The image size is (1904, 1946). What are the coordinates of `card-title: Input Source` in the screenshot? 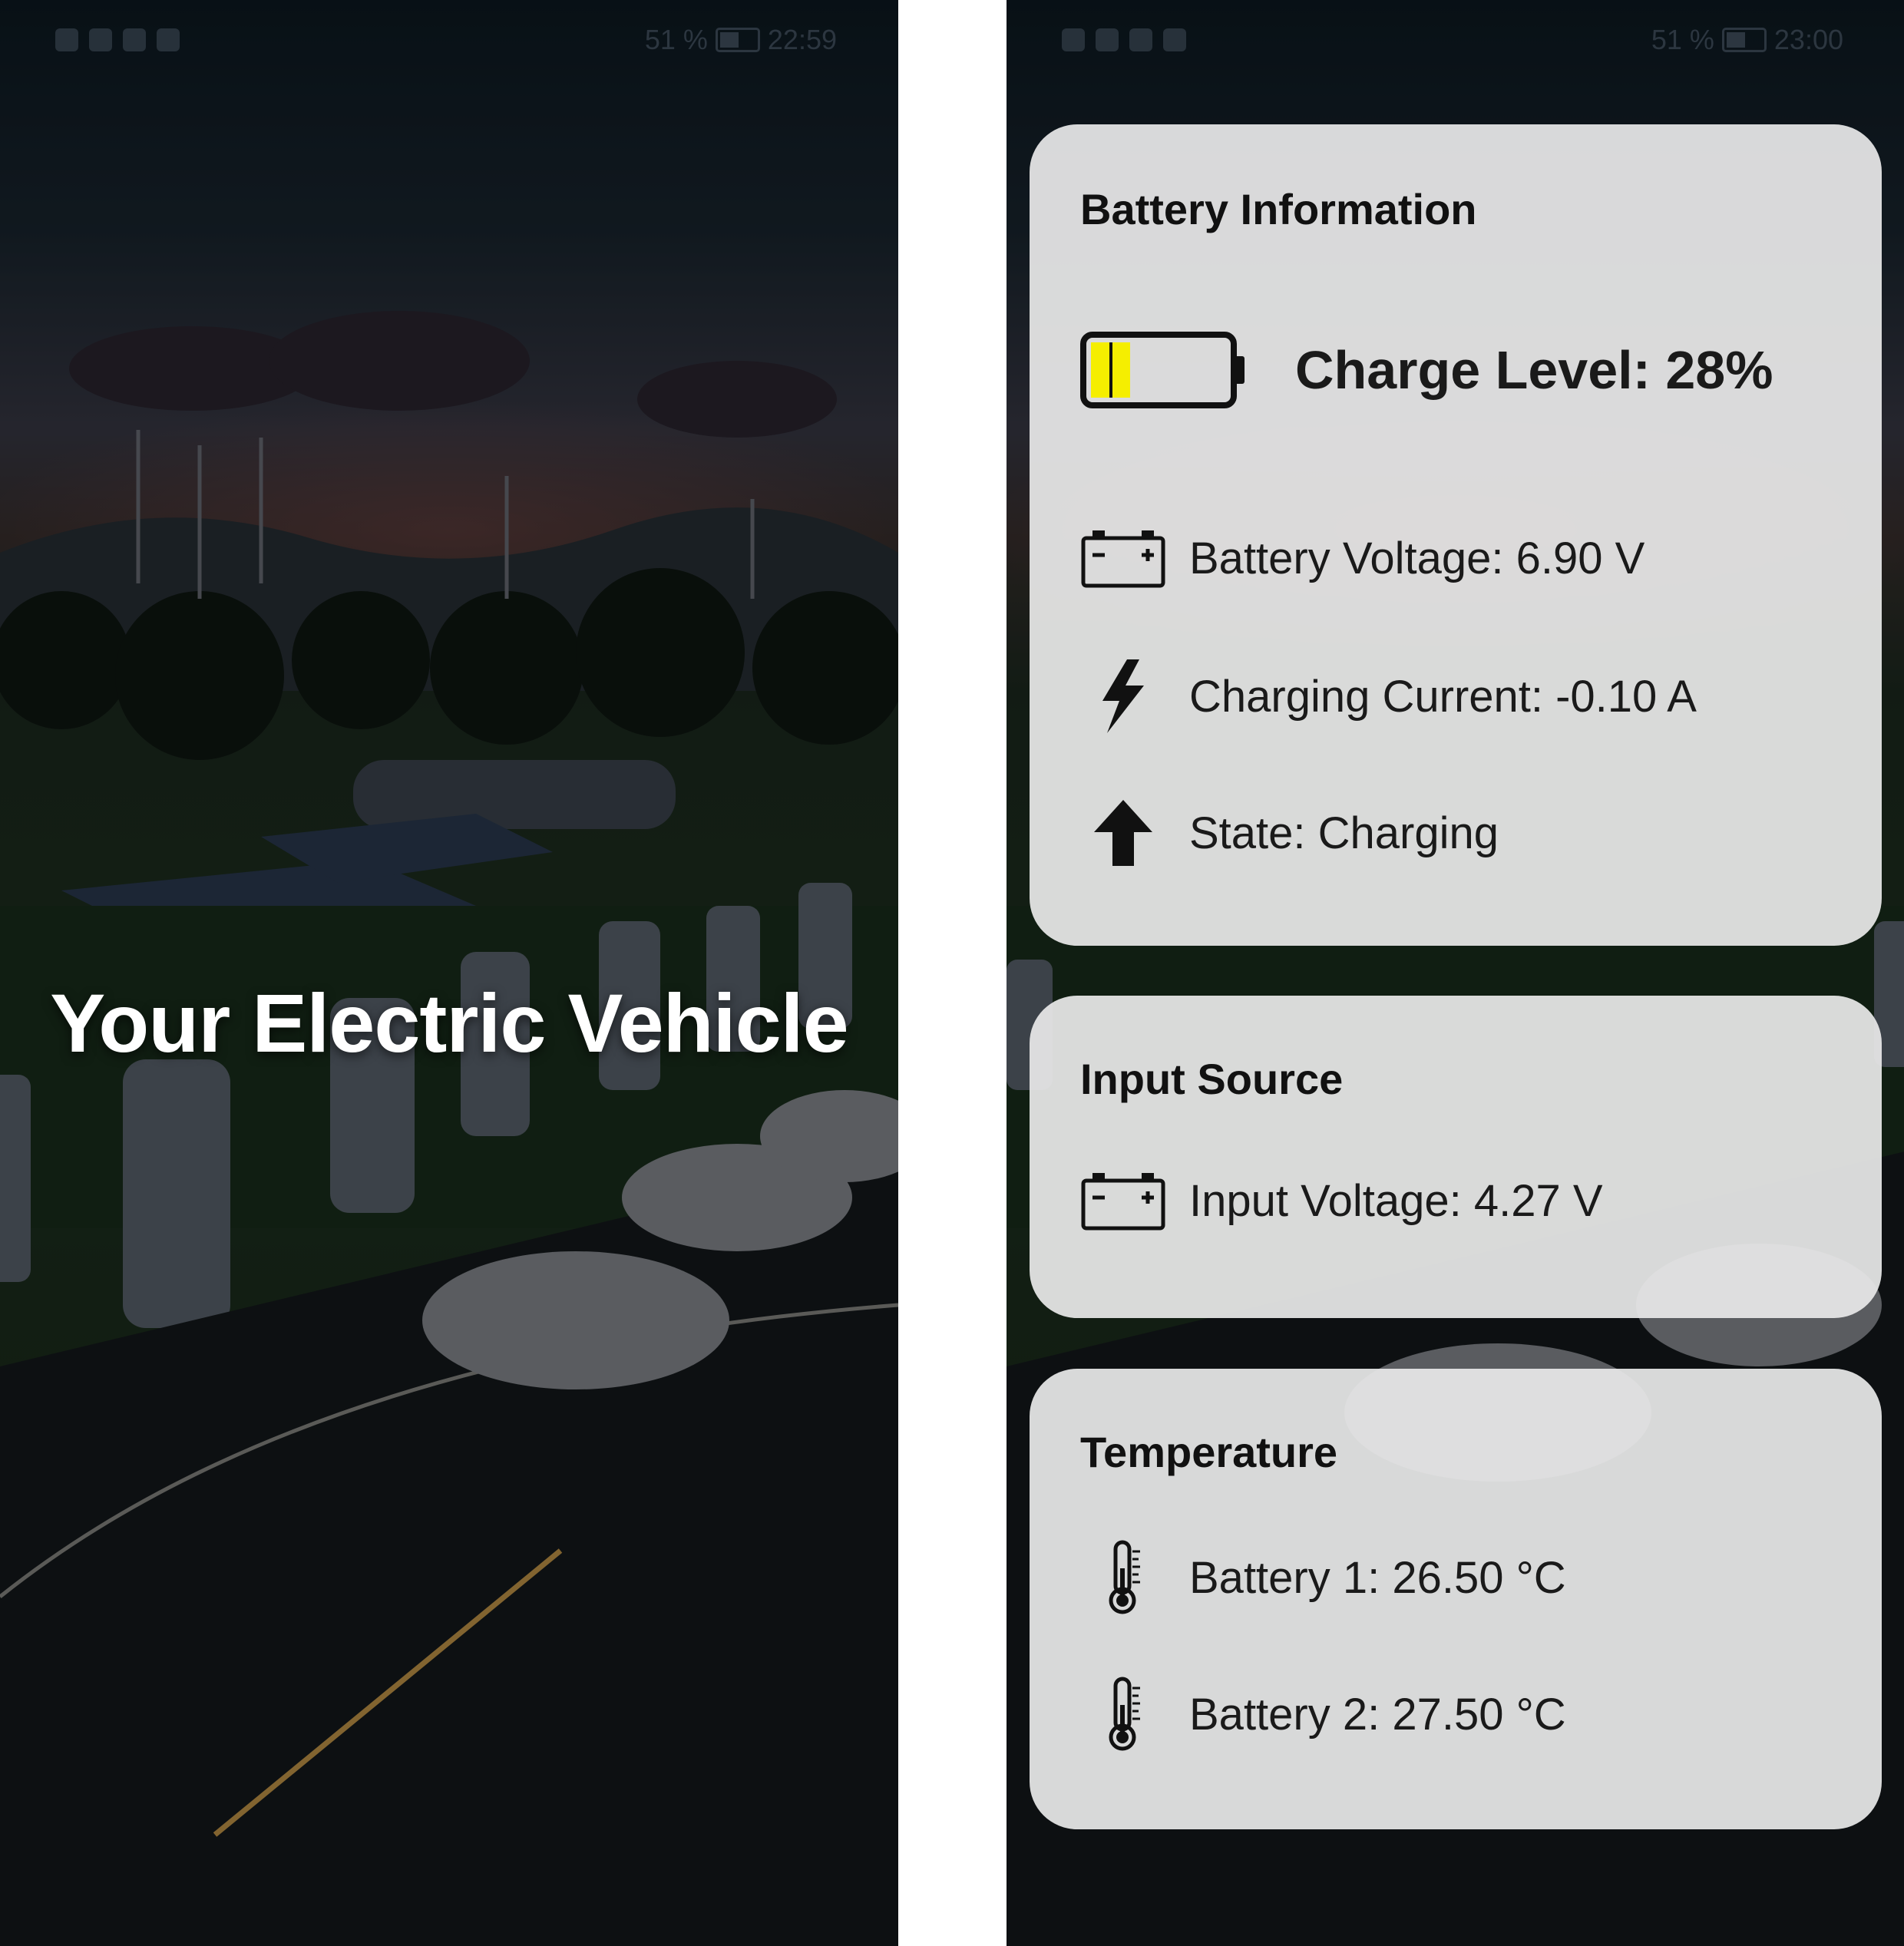 It's located at (1212, 1079).